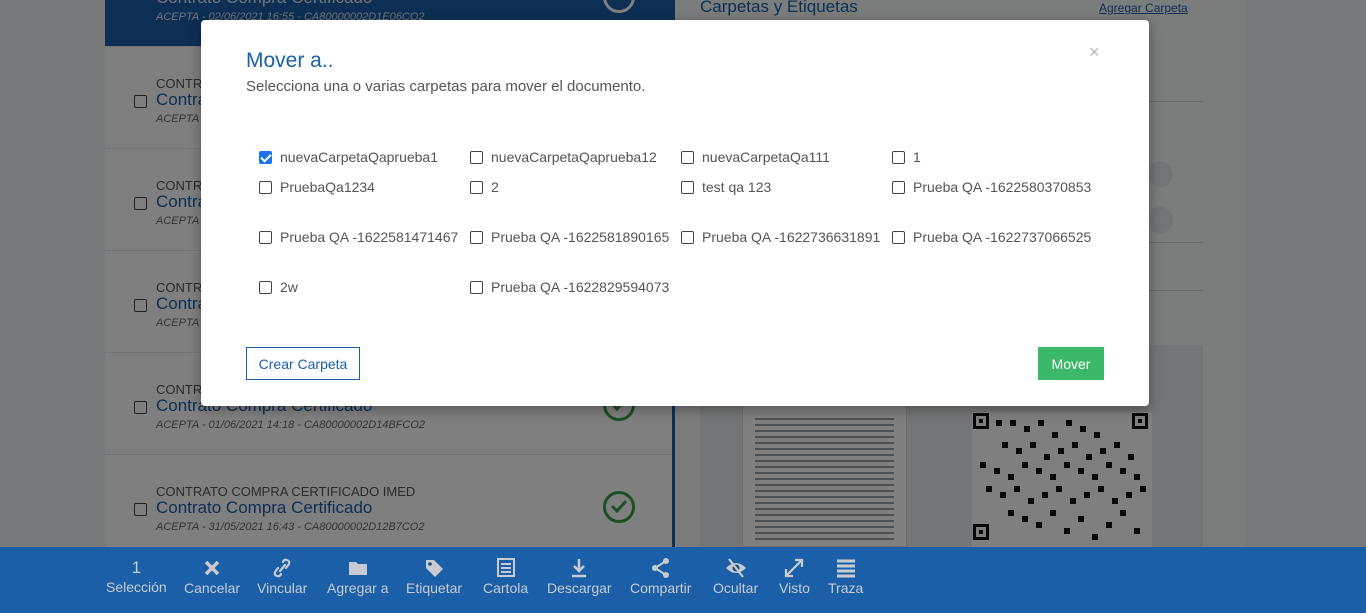  What do you see at coordinates (357, 568) in the screenshot?
I see `folder-icon` at bounding box center [357, 568].